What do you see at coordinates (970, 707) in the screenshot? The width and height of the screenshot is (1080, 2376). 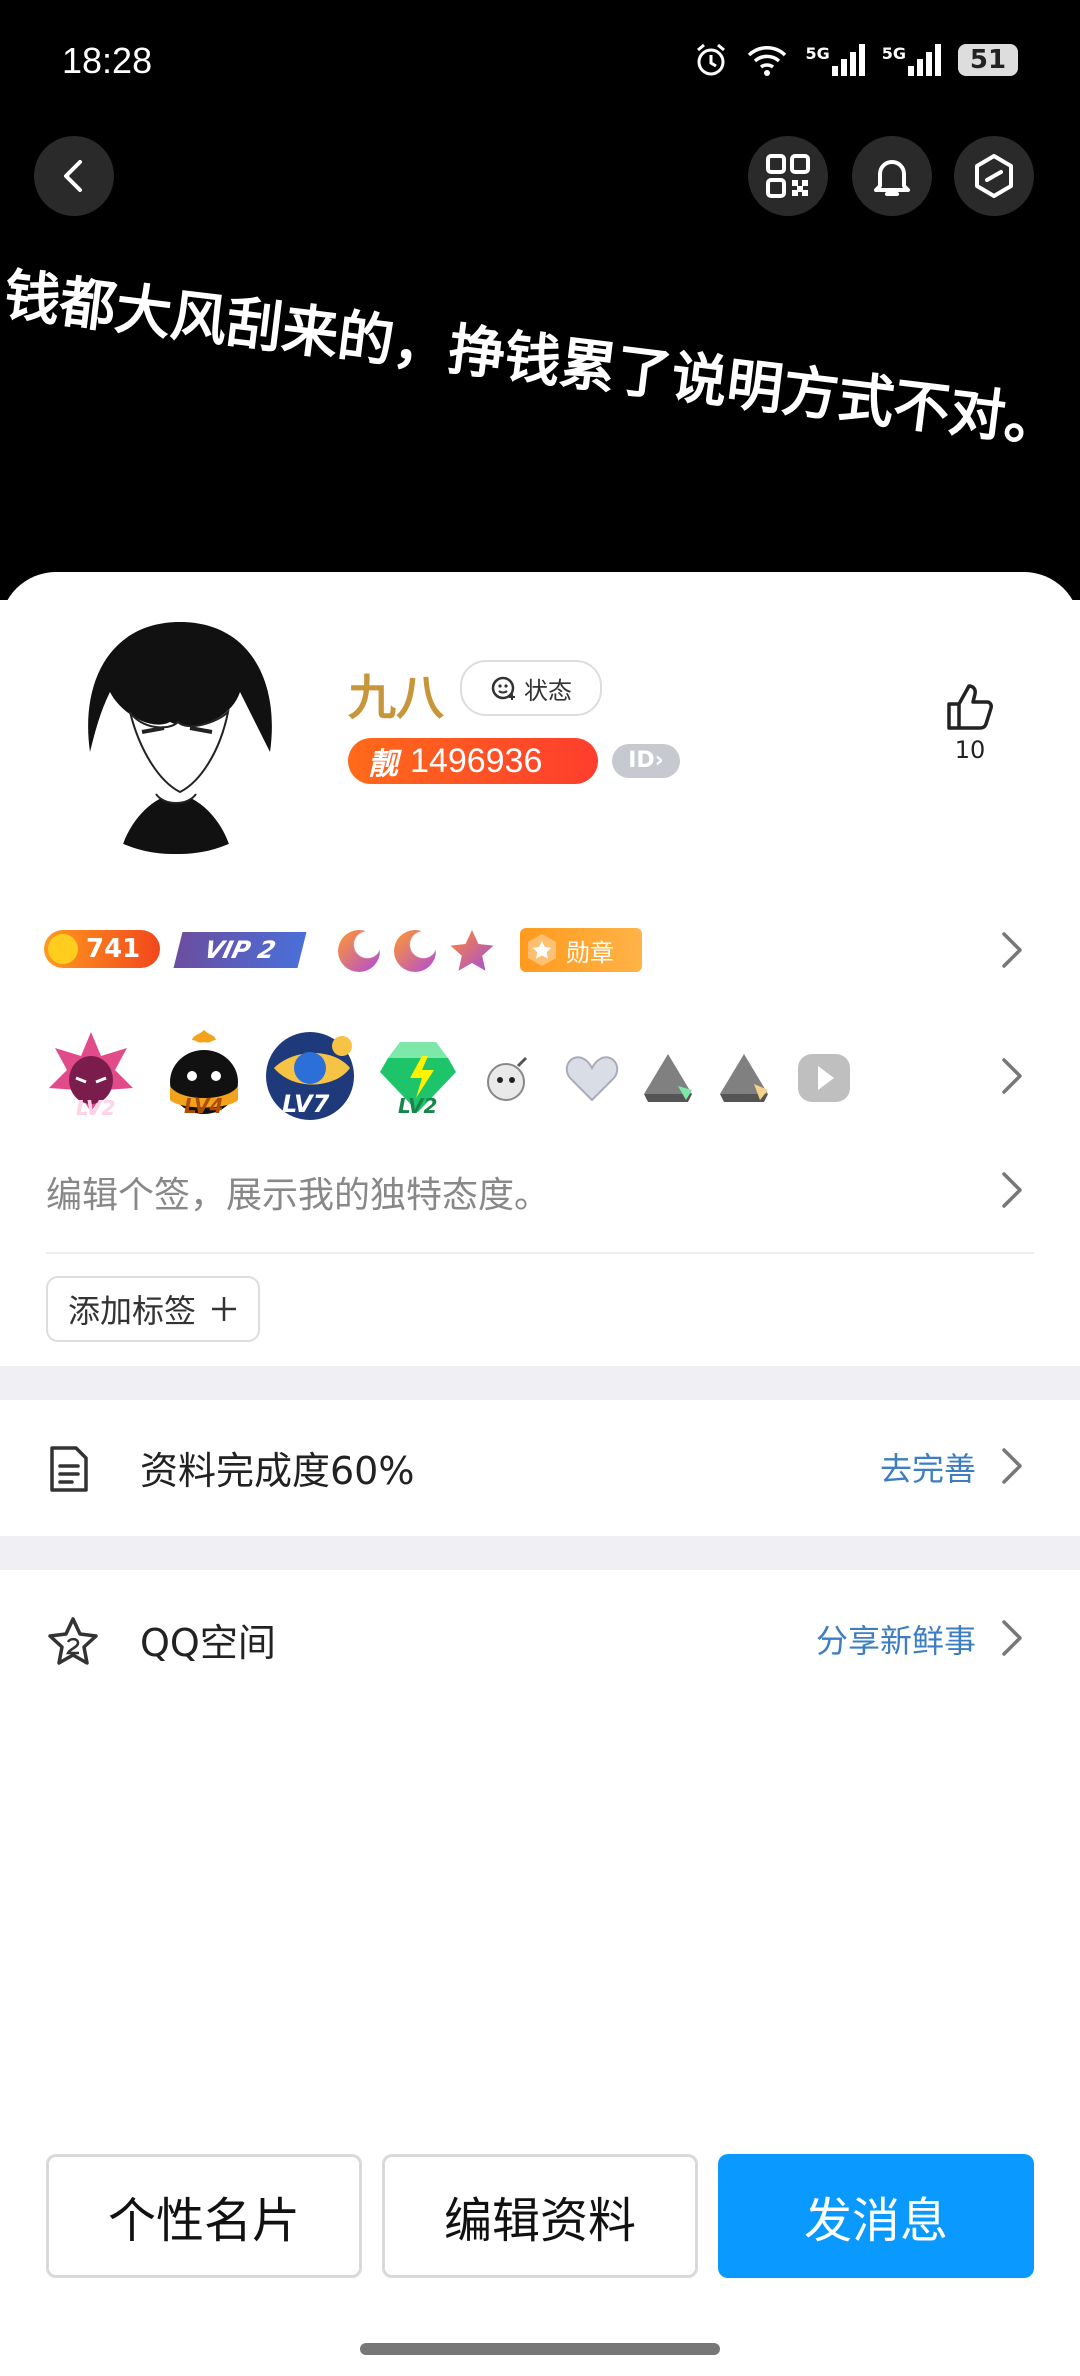 I see `thumbs-up-icon` at bounding box center [970, 707].